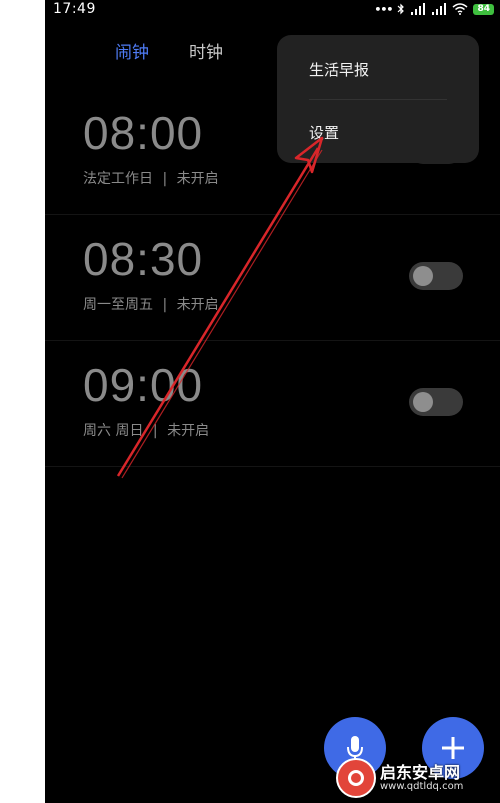  Describe the element at coordinates (118, 179) in the screenshot. I see `alarm-repeat: 法定工作日` at that location.